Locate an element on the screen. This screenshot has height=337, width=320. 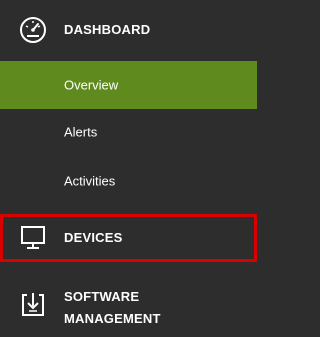
nav-section-software-management: SOFTWARE MANAGEMENT is located at coordinates (128, 305).